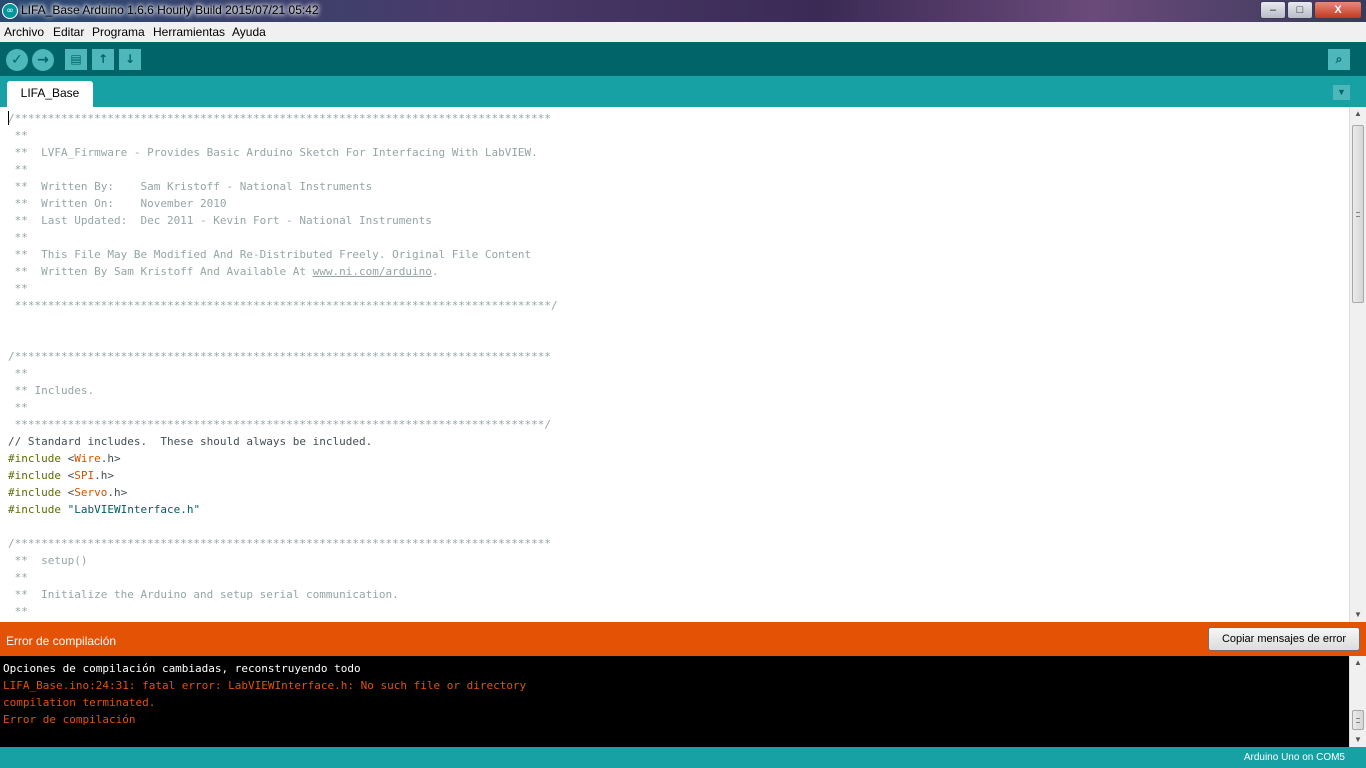  I want to click on board-port-info: Arduino Uno on COM5, so click(1294, 757).